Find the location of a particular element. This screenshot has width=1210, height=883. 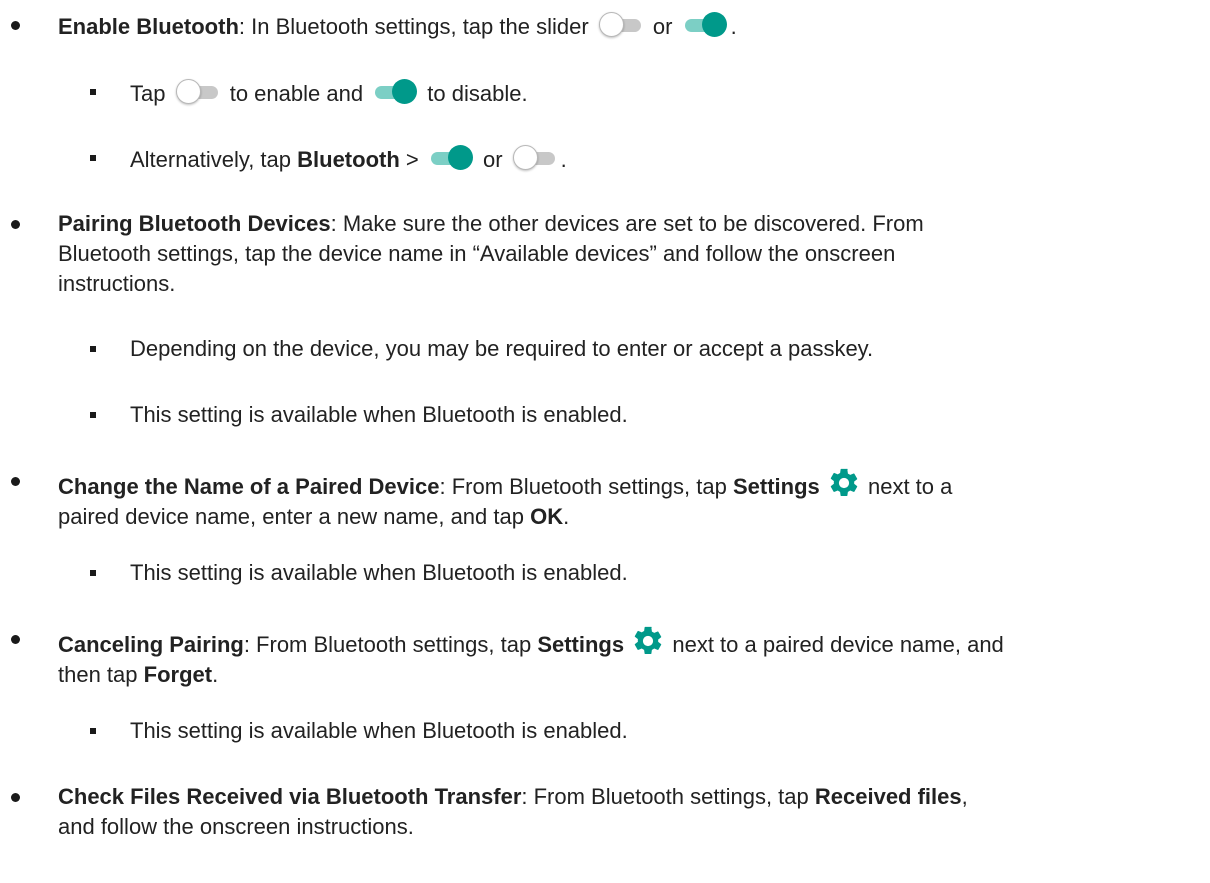

item-title: Pairing Bluetooth Devices is located at coordinates (194, 223).